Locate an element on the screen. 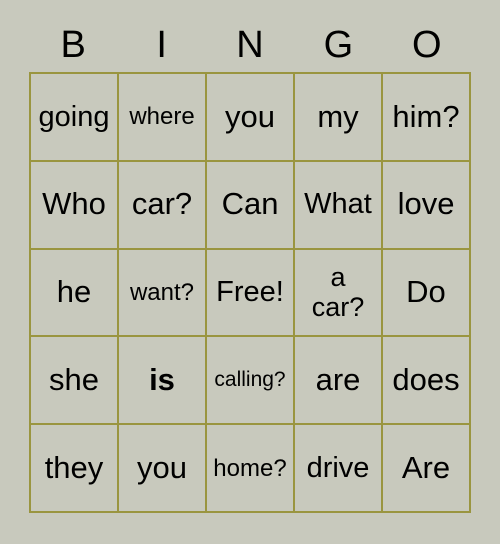 This screenshot has height=544, width=500. bingo-cell-r5c1: they is located at coordinates (75, 469).